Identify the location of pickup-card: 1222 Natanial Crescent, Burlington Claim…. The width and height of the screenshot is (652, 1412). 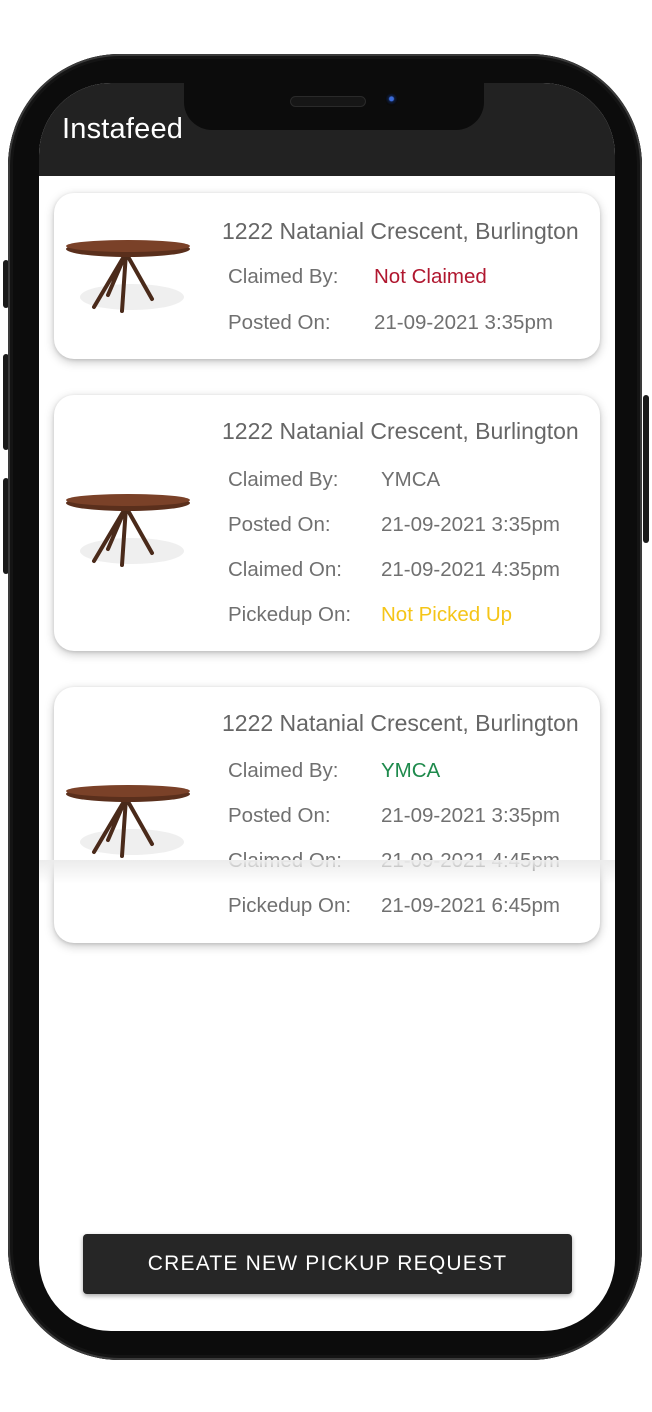
(327, 276).